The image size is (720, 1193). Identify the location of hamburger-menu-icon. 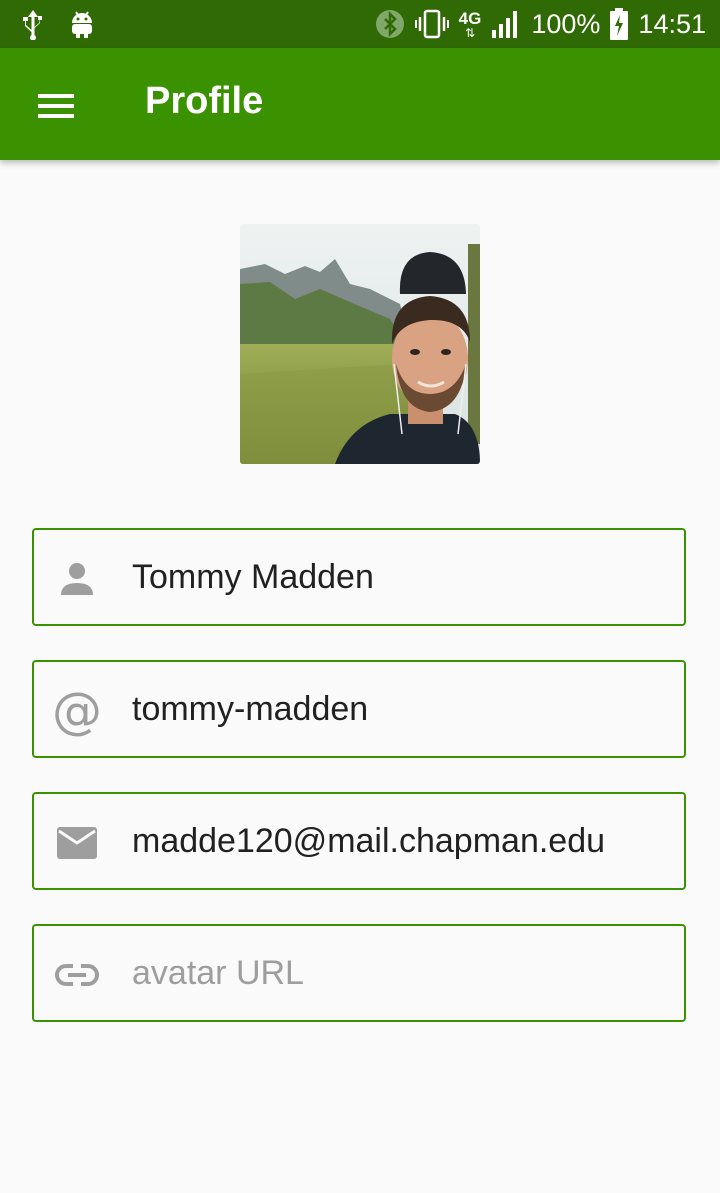
(56, 106).